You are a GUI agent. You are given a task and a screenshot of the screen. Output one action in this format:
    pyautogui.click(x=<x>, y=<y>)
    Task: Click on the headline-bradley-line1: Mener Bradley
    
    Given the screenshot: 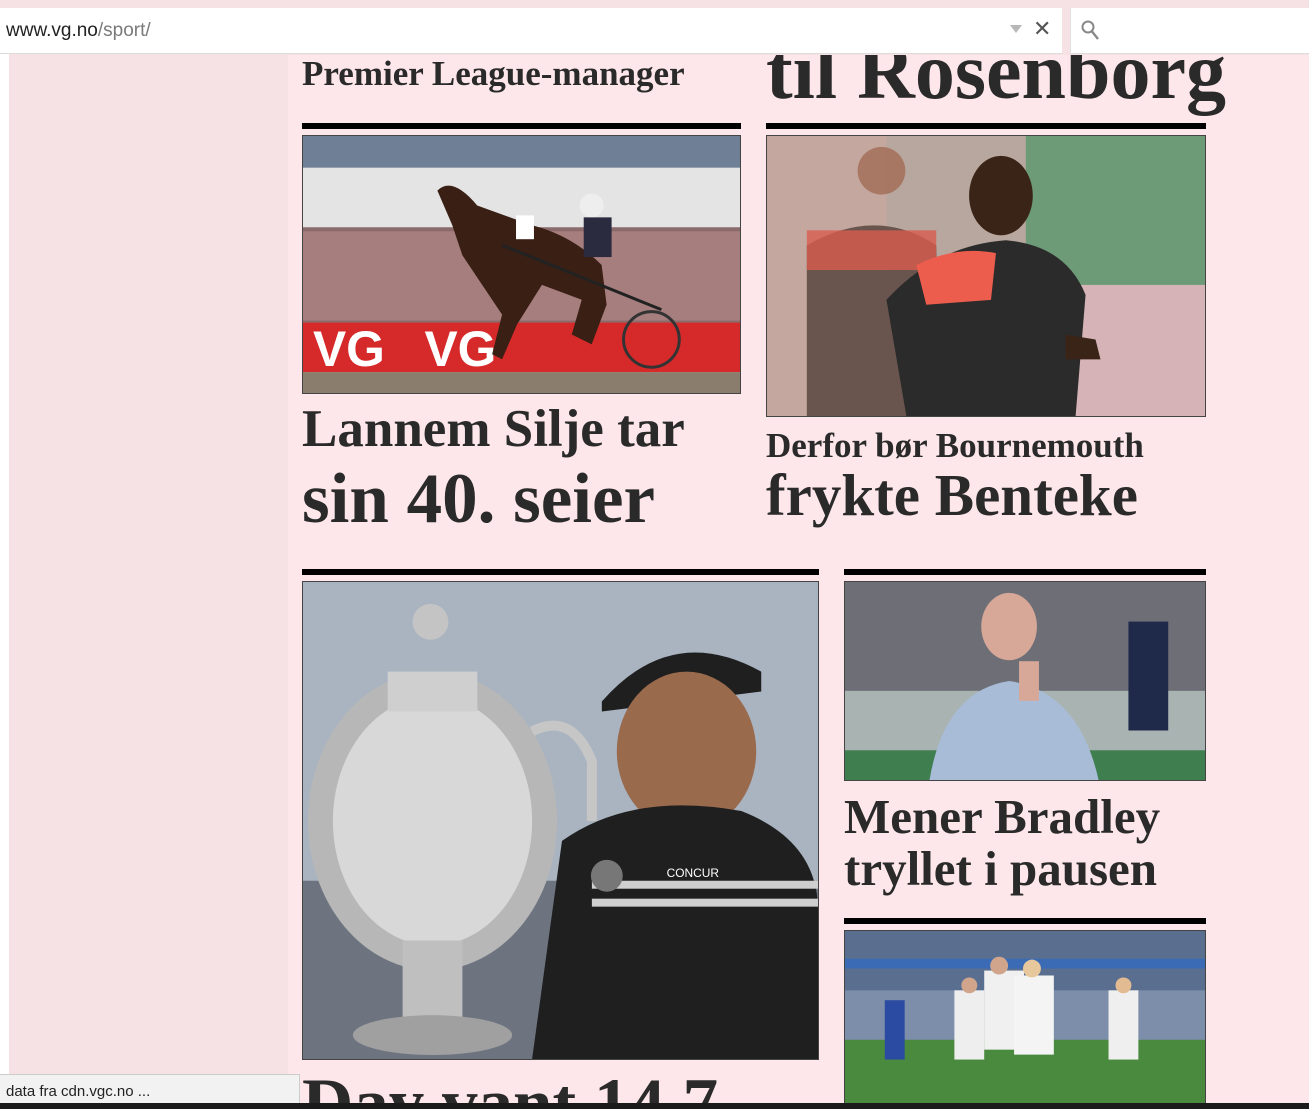 What is the action you would take?
    pyautogui.click(x=1002, y=816)
    